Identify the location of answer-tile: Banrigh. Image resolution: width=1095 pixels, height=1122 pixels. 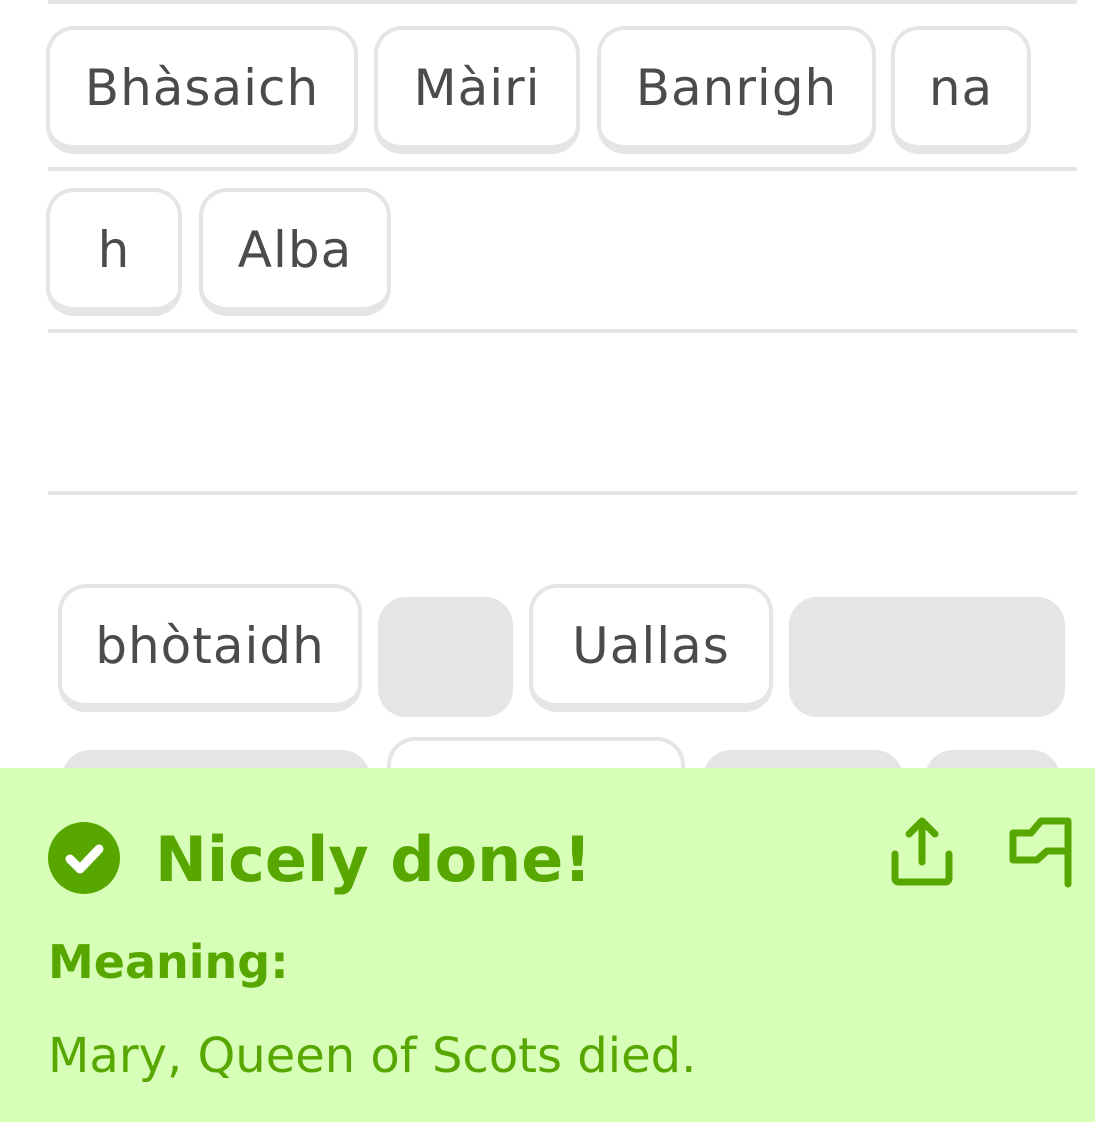
(736, 90).